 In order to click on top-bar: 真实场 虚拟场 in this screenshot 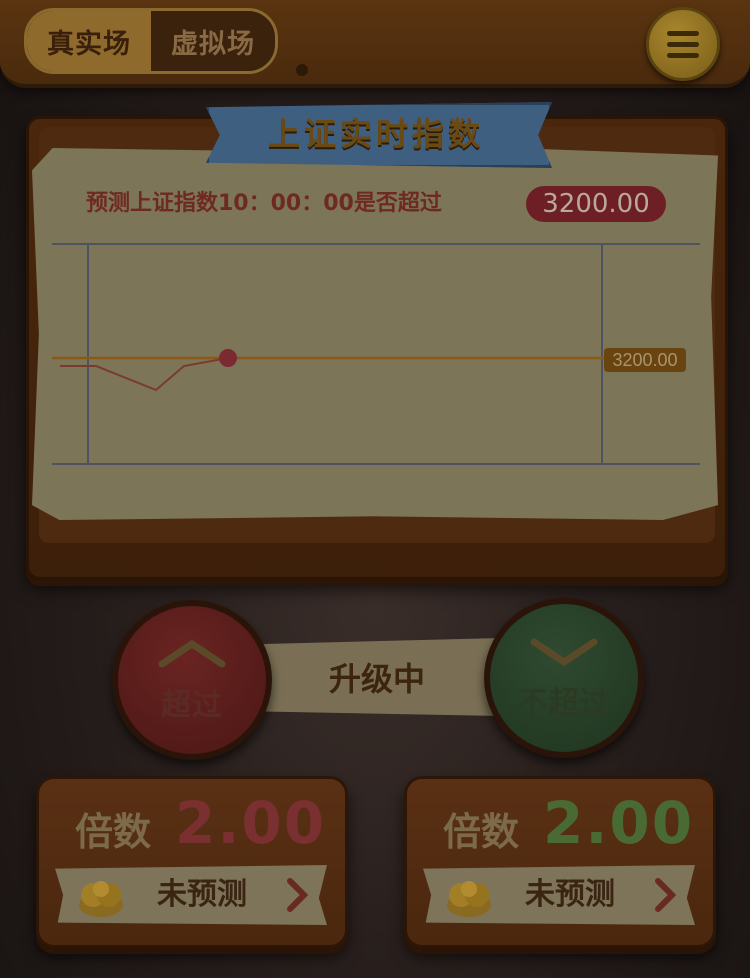, I will do `click(375, 44)`.